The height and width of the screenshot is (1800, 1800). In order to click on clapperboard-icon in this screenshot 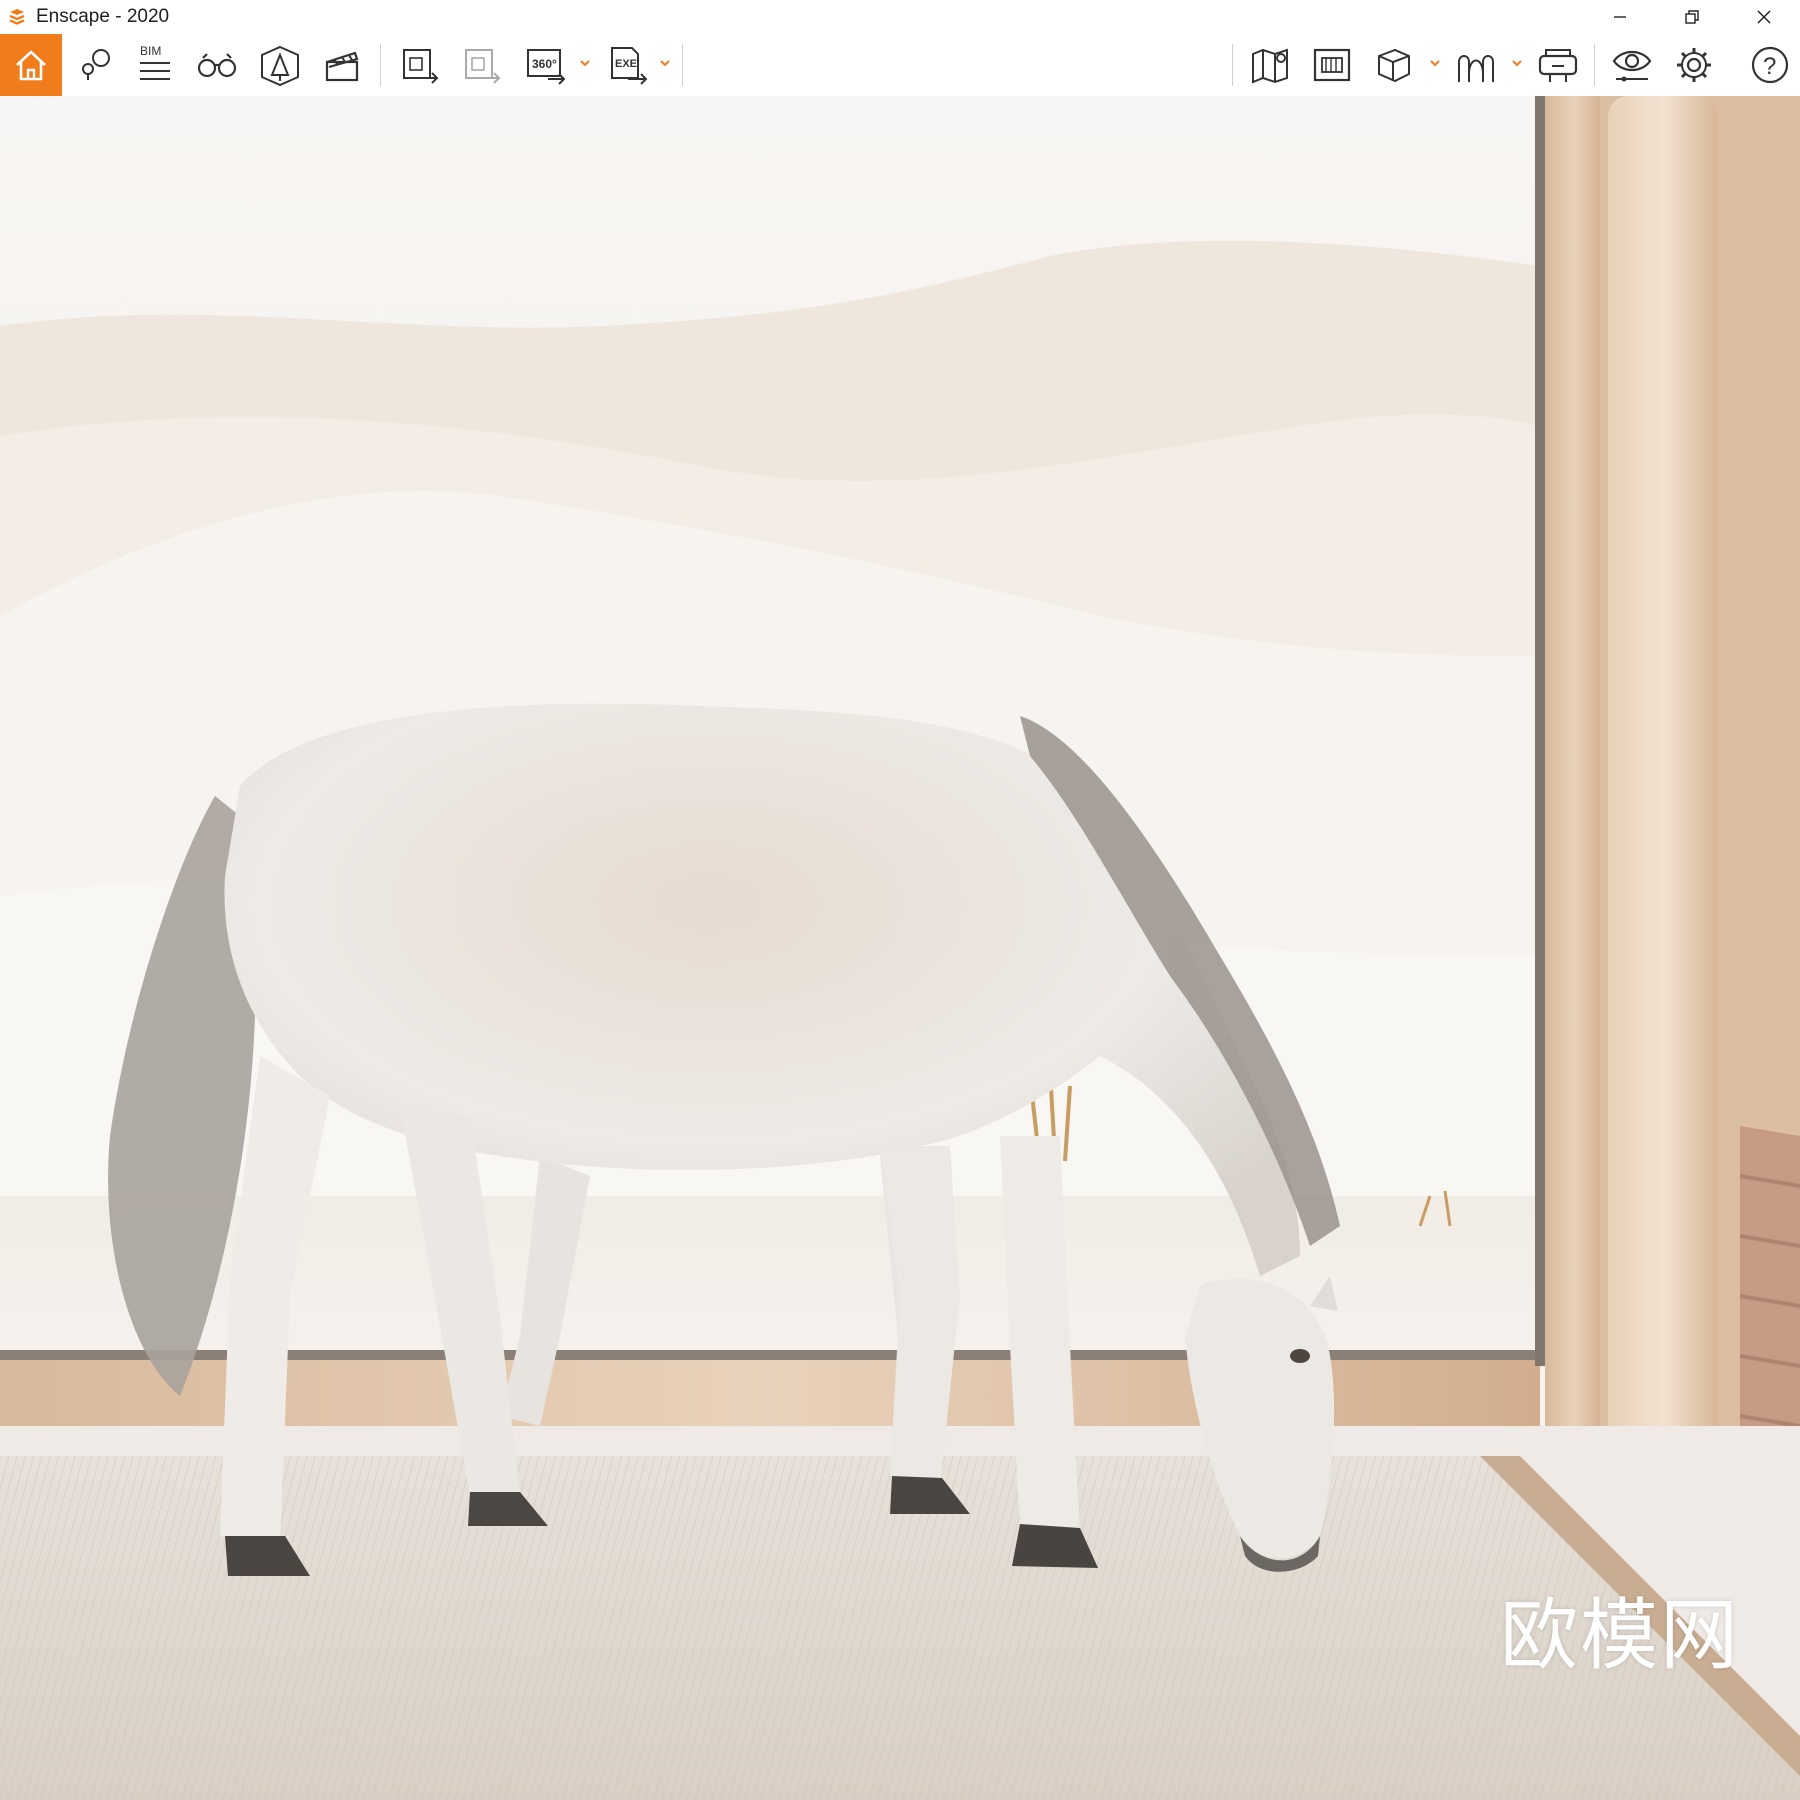, I will do `click(342, 65)`.